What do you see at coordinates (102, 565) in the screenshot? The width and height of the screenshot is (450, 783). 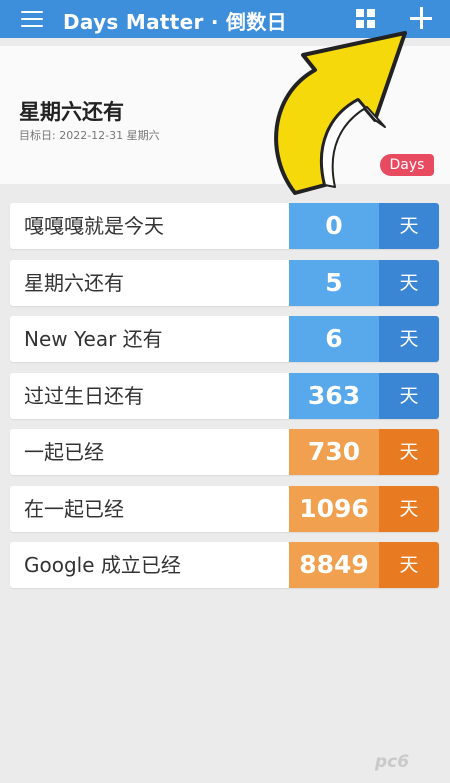 I see `event-name: Google 成立已经` at bounding box center [102, 565].